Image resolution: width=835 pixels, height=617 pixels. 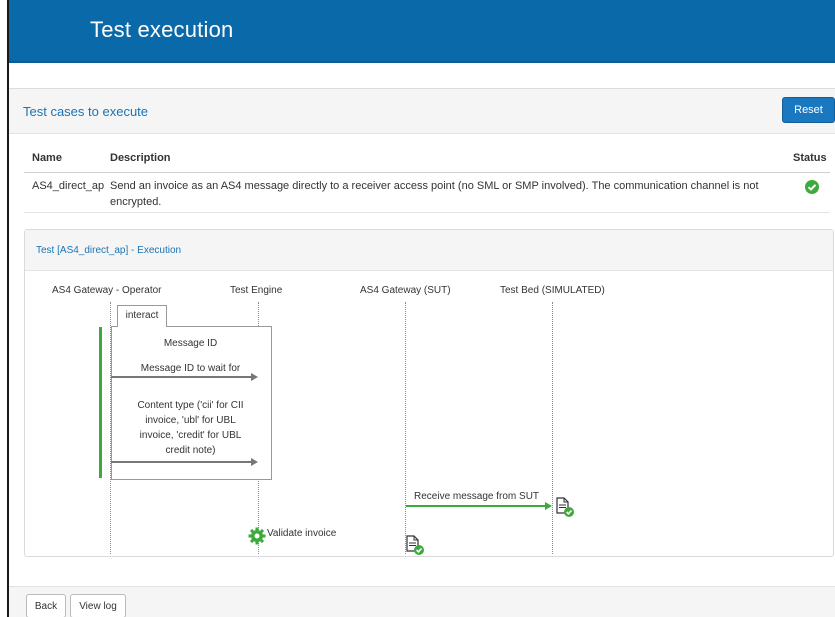 What do you see at coordinates (190, 435) in the screenshot?
I see `content-type-line: invoice, 'credit' for UBL` at bounding box center [190, 435].